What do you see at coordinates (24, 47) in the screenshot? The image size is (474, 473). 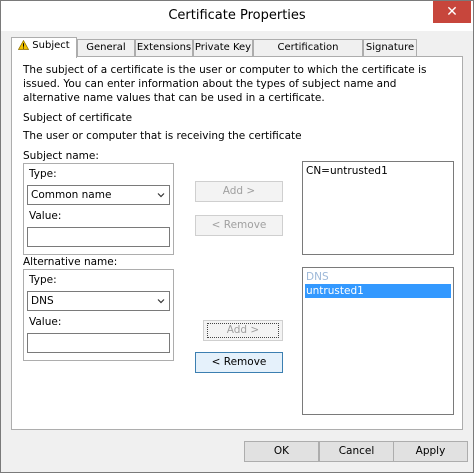 I see `warning-icon` at bounding box center [24, 47].